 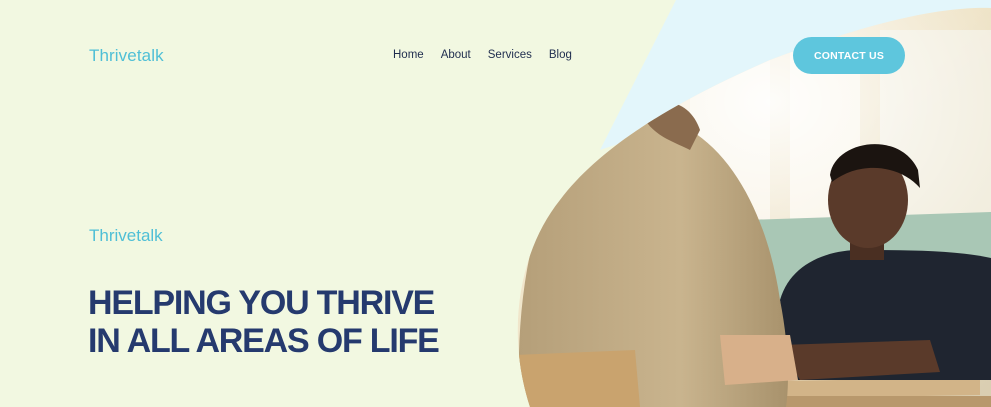 What do you see at coordinates (126, 56) in the screenshot?
I see `brand-logo: Thrivetalk` at bounding box center [126, 56].